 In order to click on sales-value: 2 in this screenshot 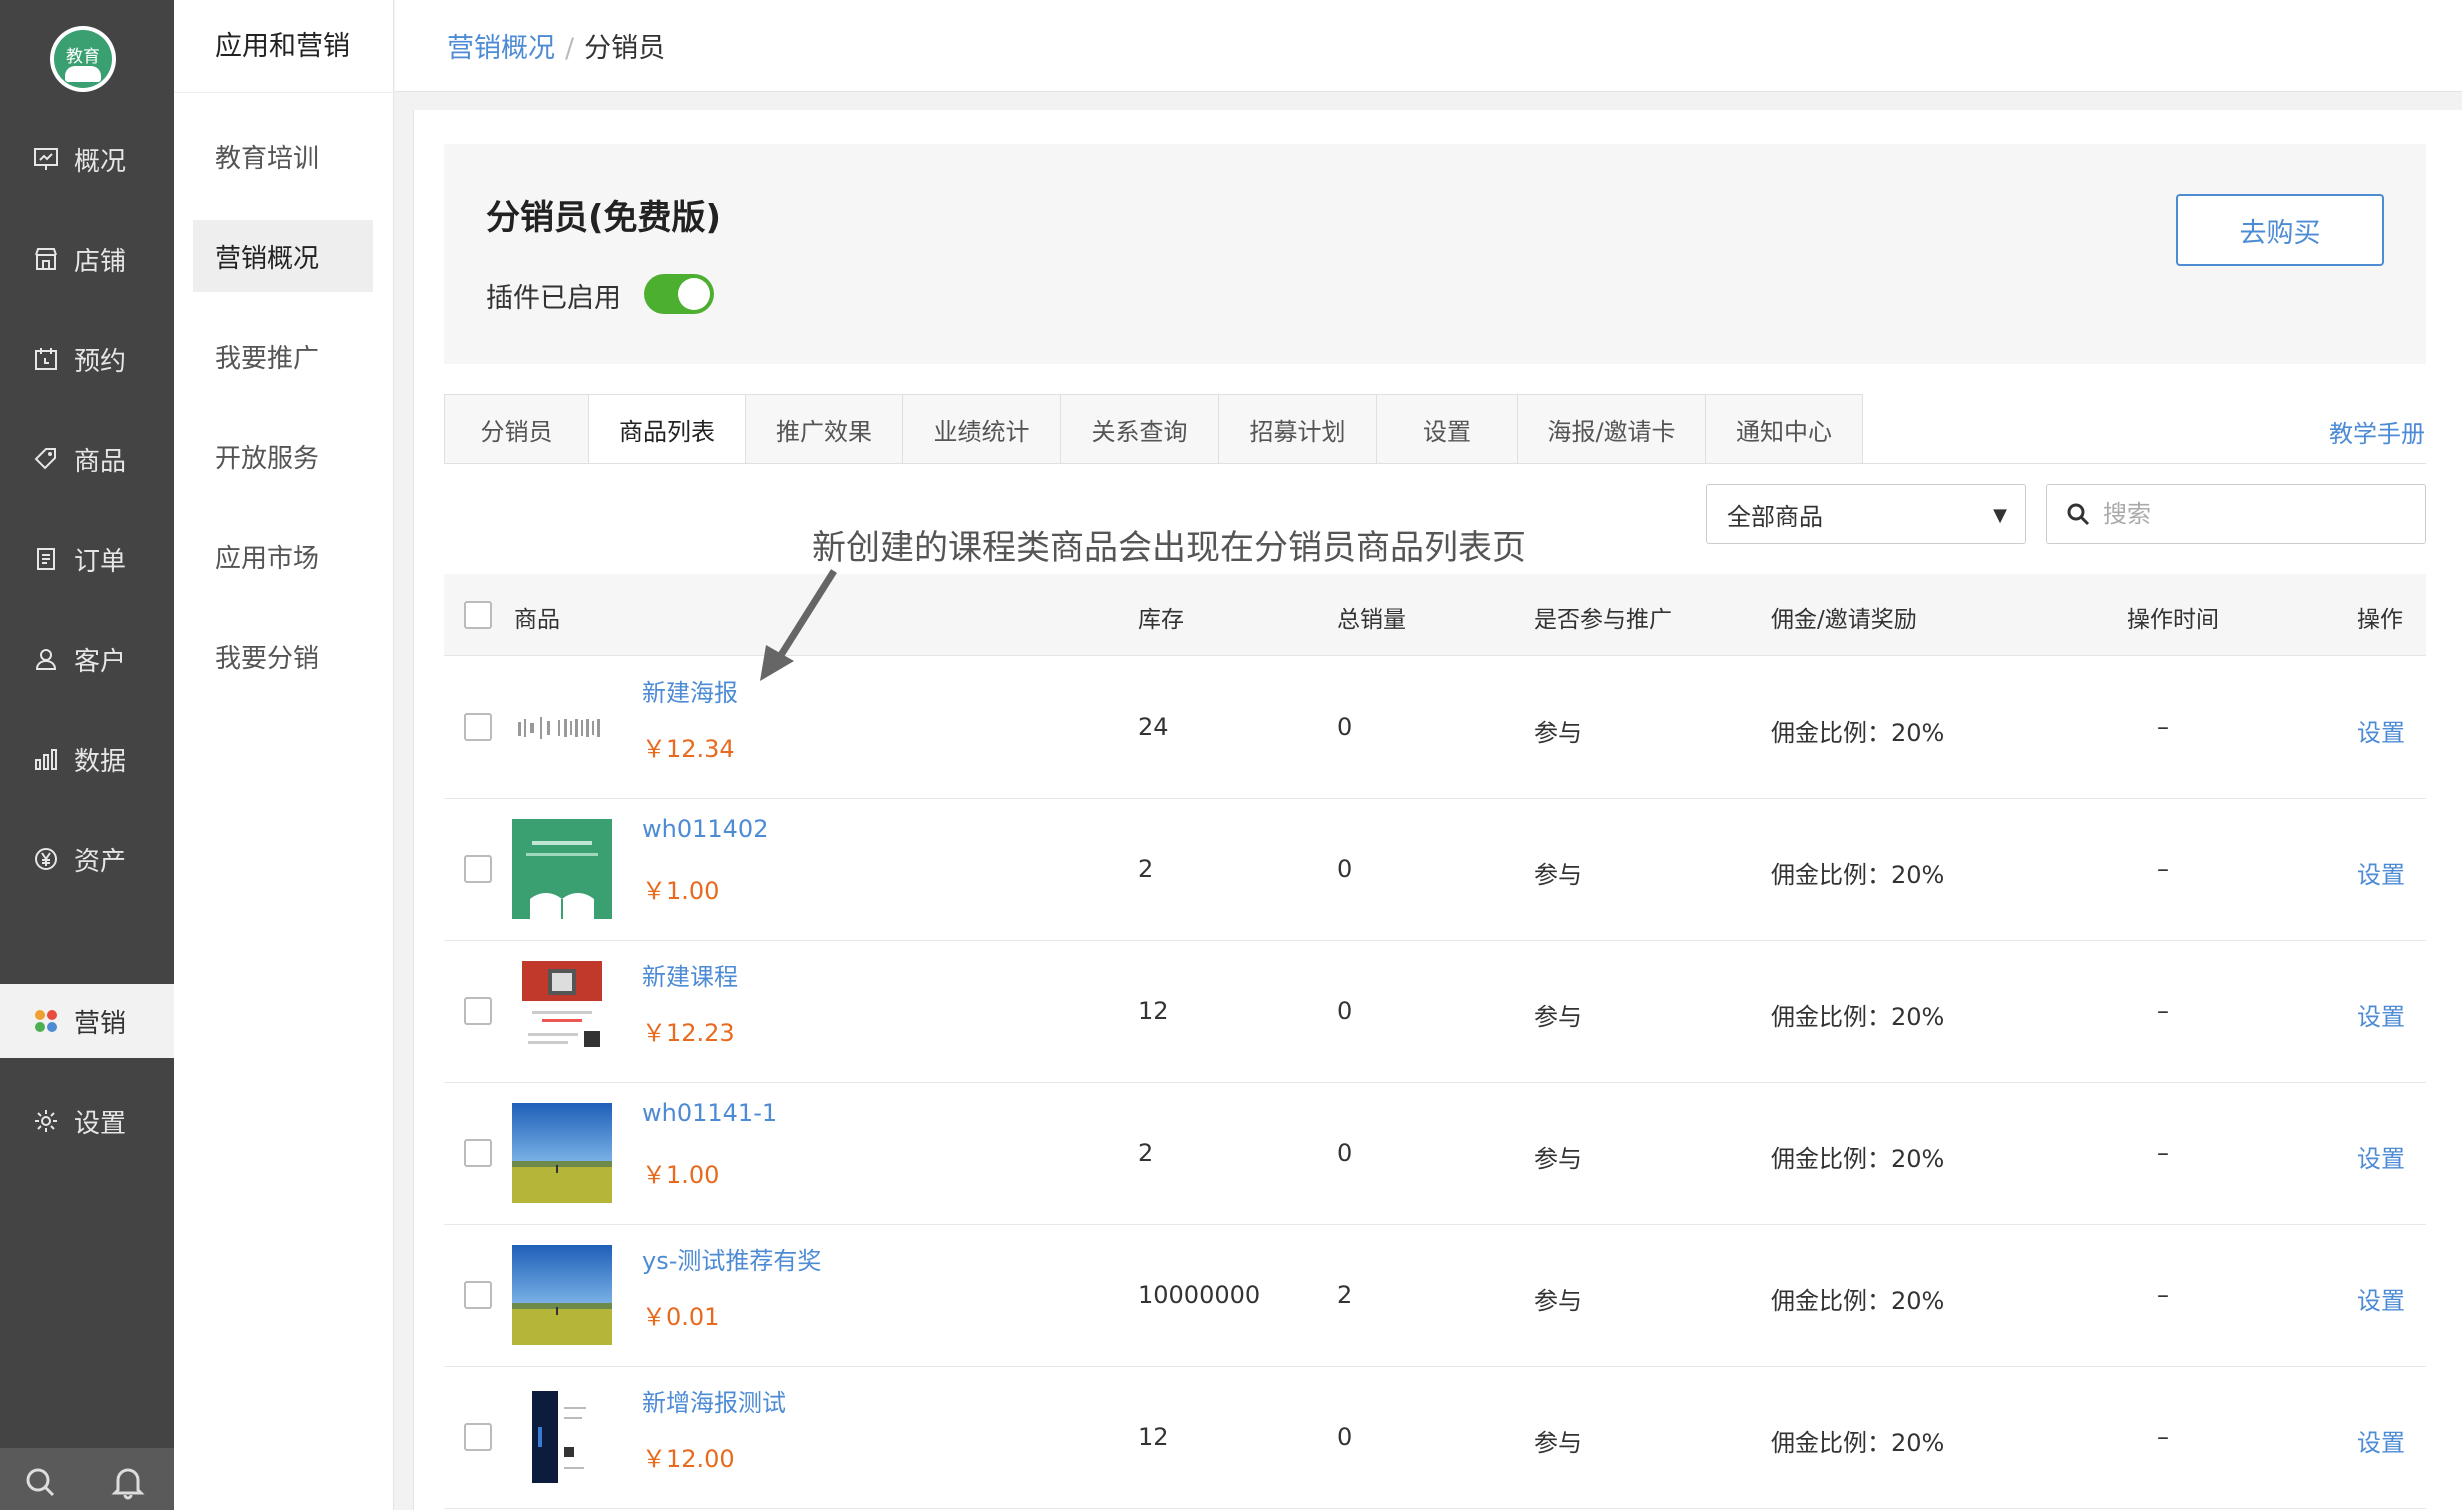, I will do `click(1345, 1295)`.